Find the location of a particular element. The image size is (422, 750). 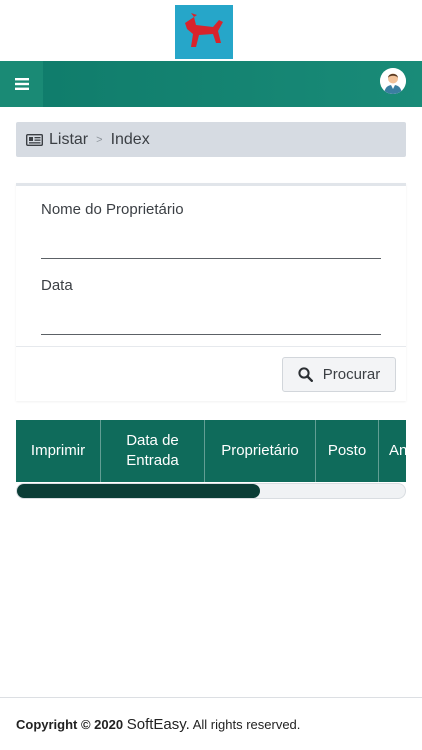

list-card-icon is located at coordinates (34, 139).